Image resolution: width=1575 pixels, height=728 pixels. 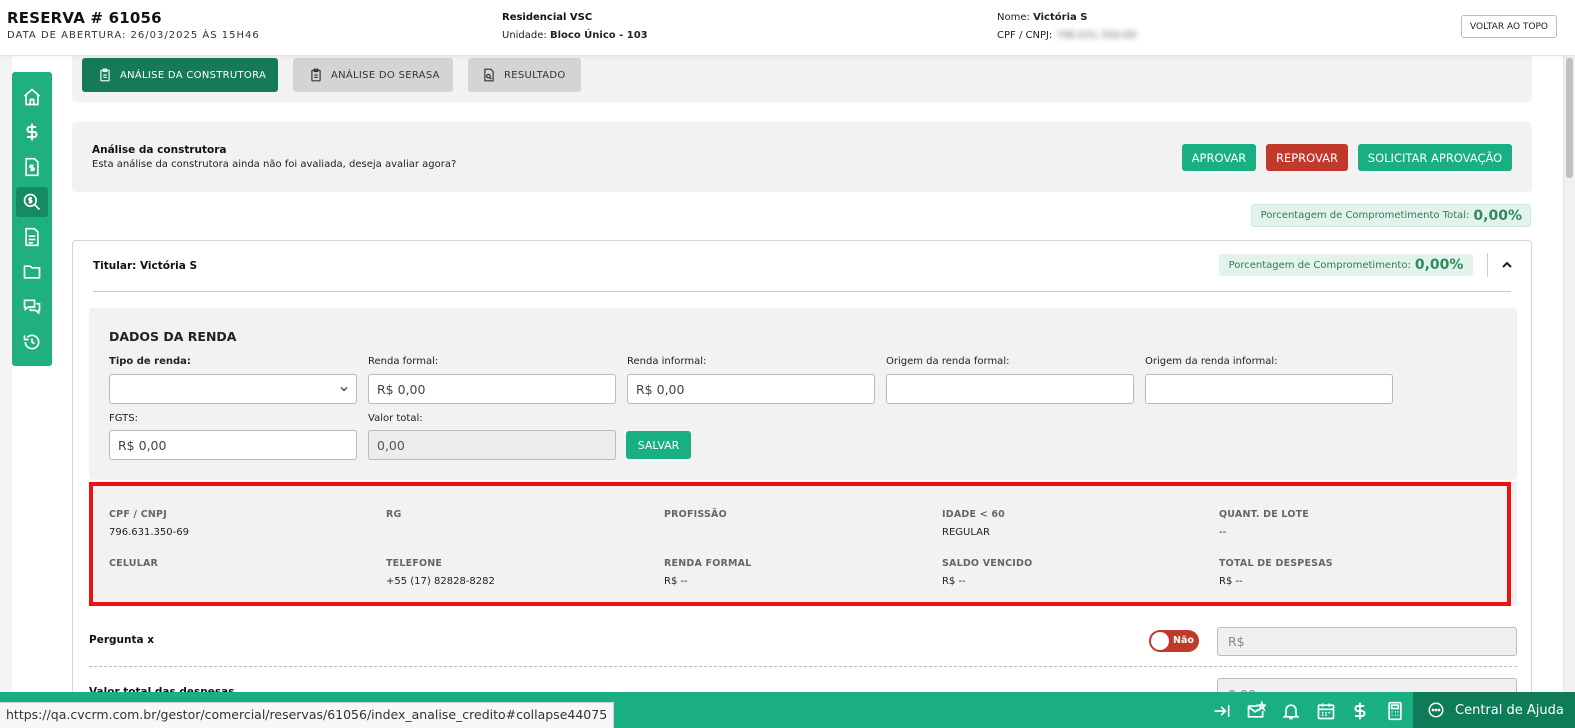 I want to click on scrollbar-thumb, so click(x=1569, y=118).